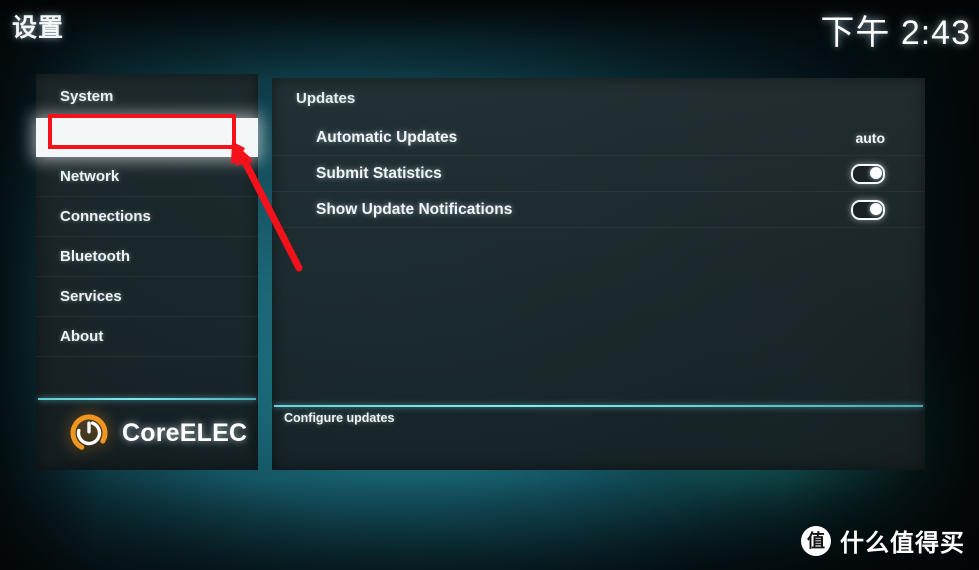 The width and height of the screenshot is (979, 570). I want to click on content-section-title: Updates, so click(326, 98).